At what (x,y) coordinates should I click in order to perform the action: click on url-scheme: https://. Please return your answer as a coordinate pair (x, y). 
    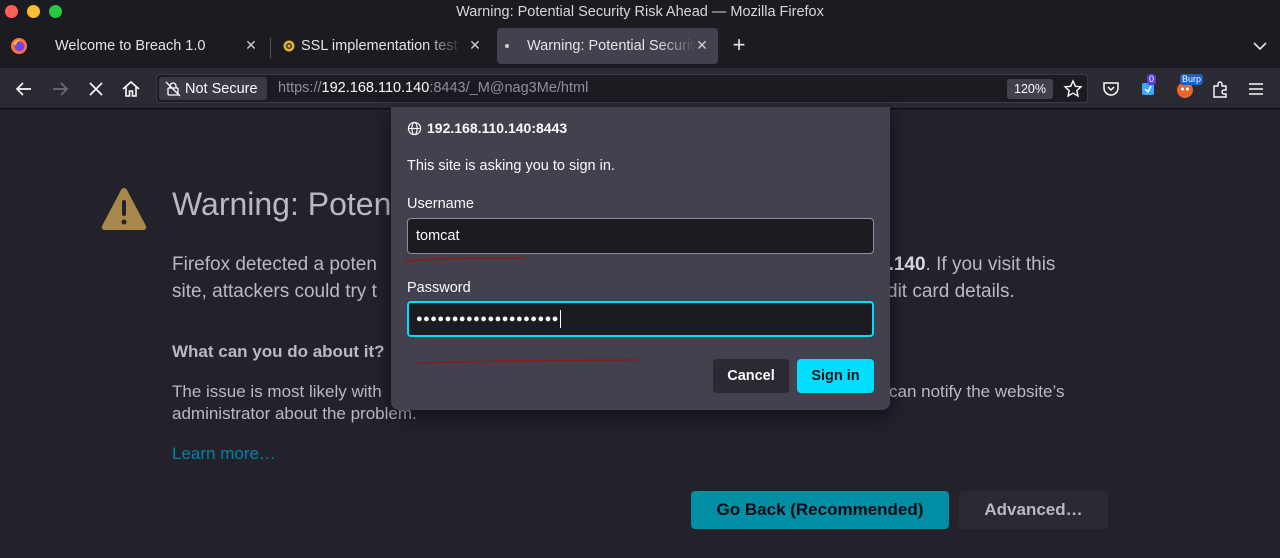
    Looking at the image, I should click on (300, 88).